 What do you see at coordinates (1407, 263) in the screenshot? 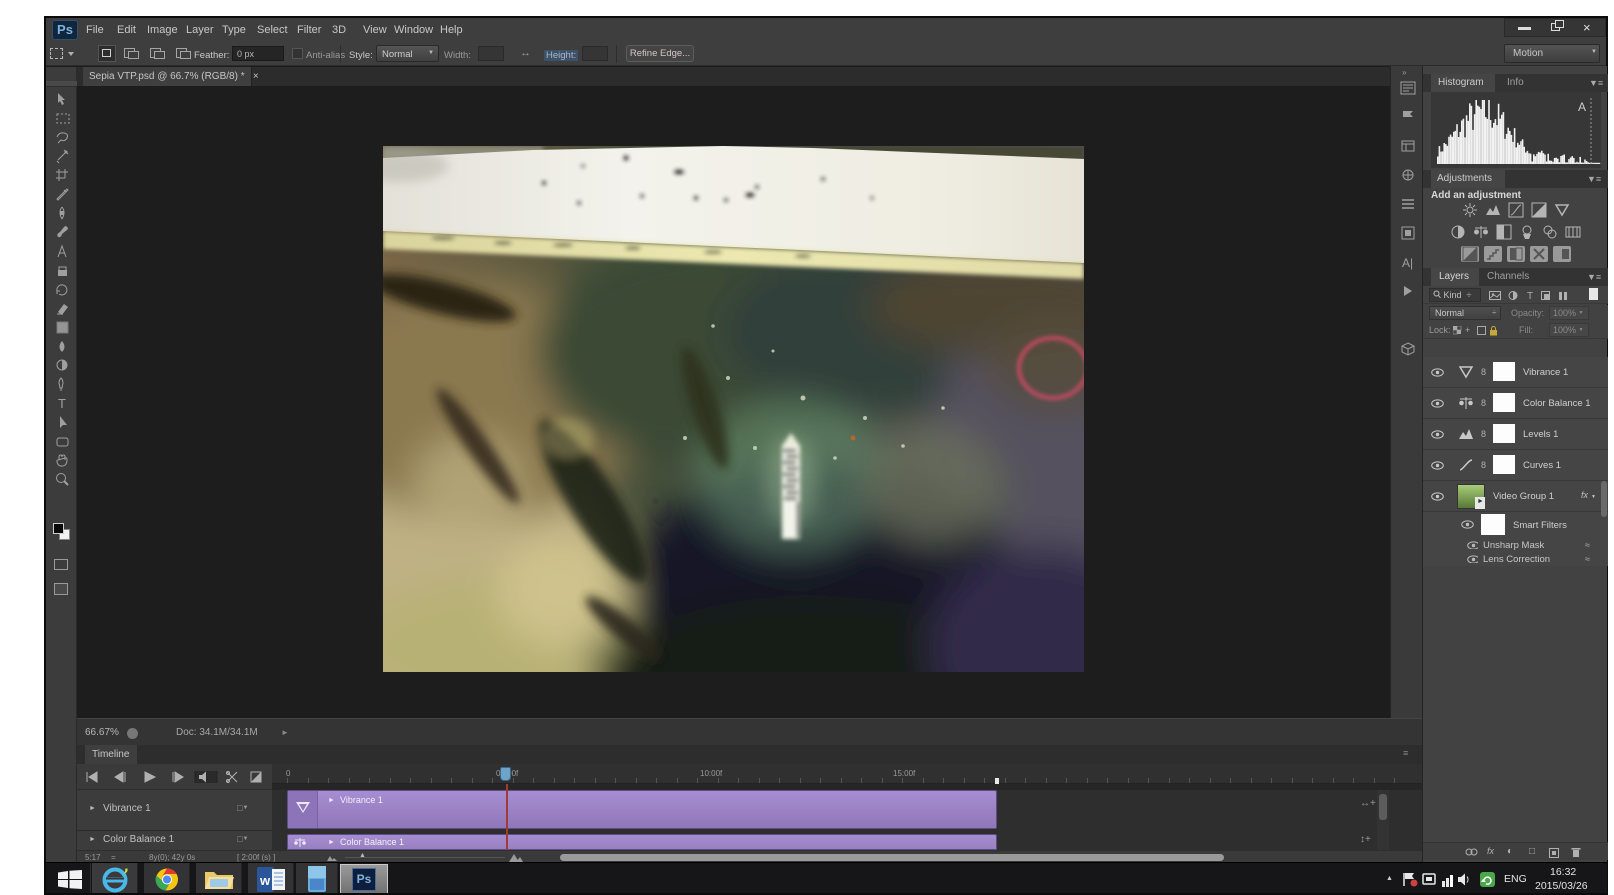
I see `svg-text: A|` at bounding box center [1407, 263].